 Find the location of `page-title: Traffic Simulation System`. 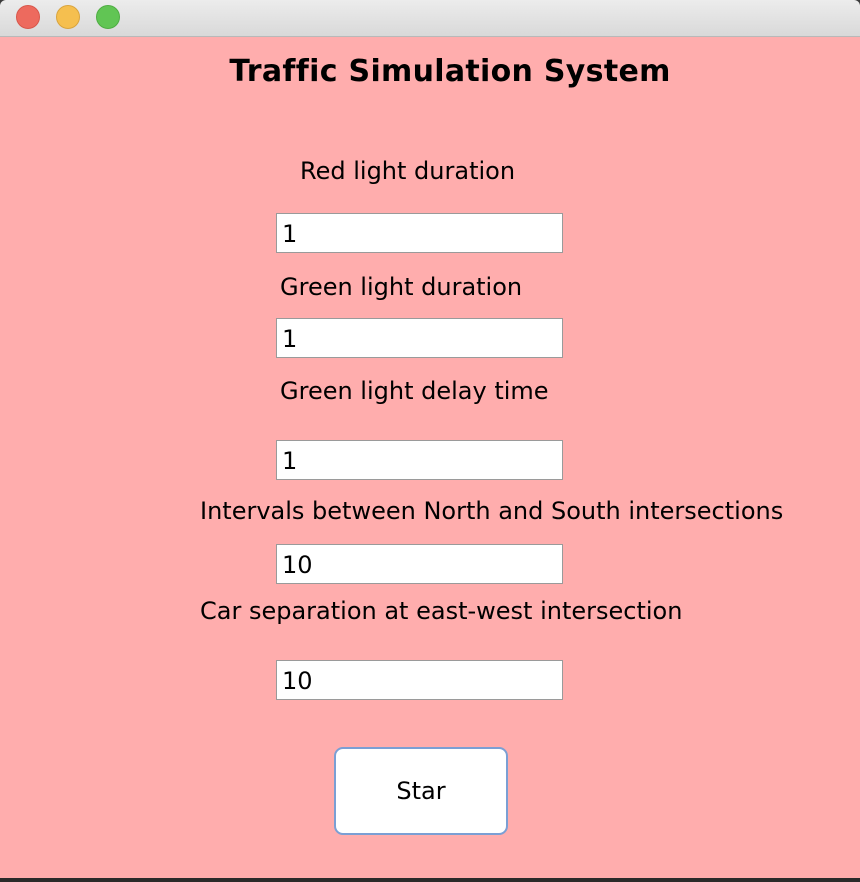

page-title: Traffic Simulation System is located at coordinates (450, 71).